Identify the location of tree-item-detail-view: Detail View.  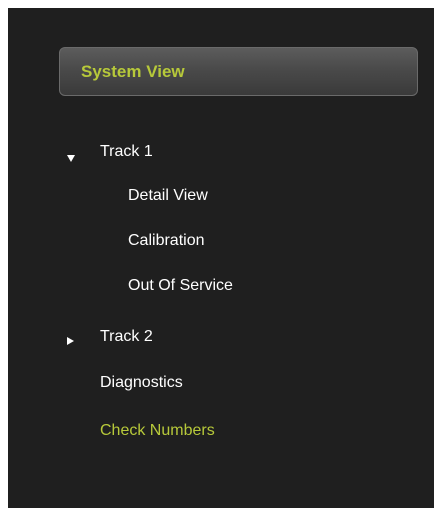
(168, 196).